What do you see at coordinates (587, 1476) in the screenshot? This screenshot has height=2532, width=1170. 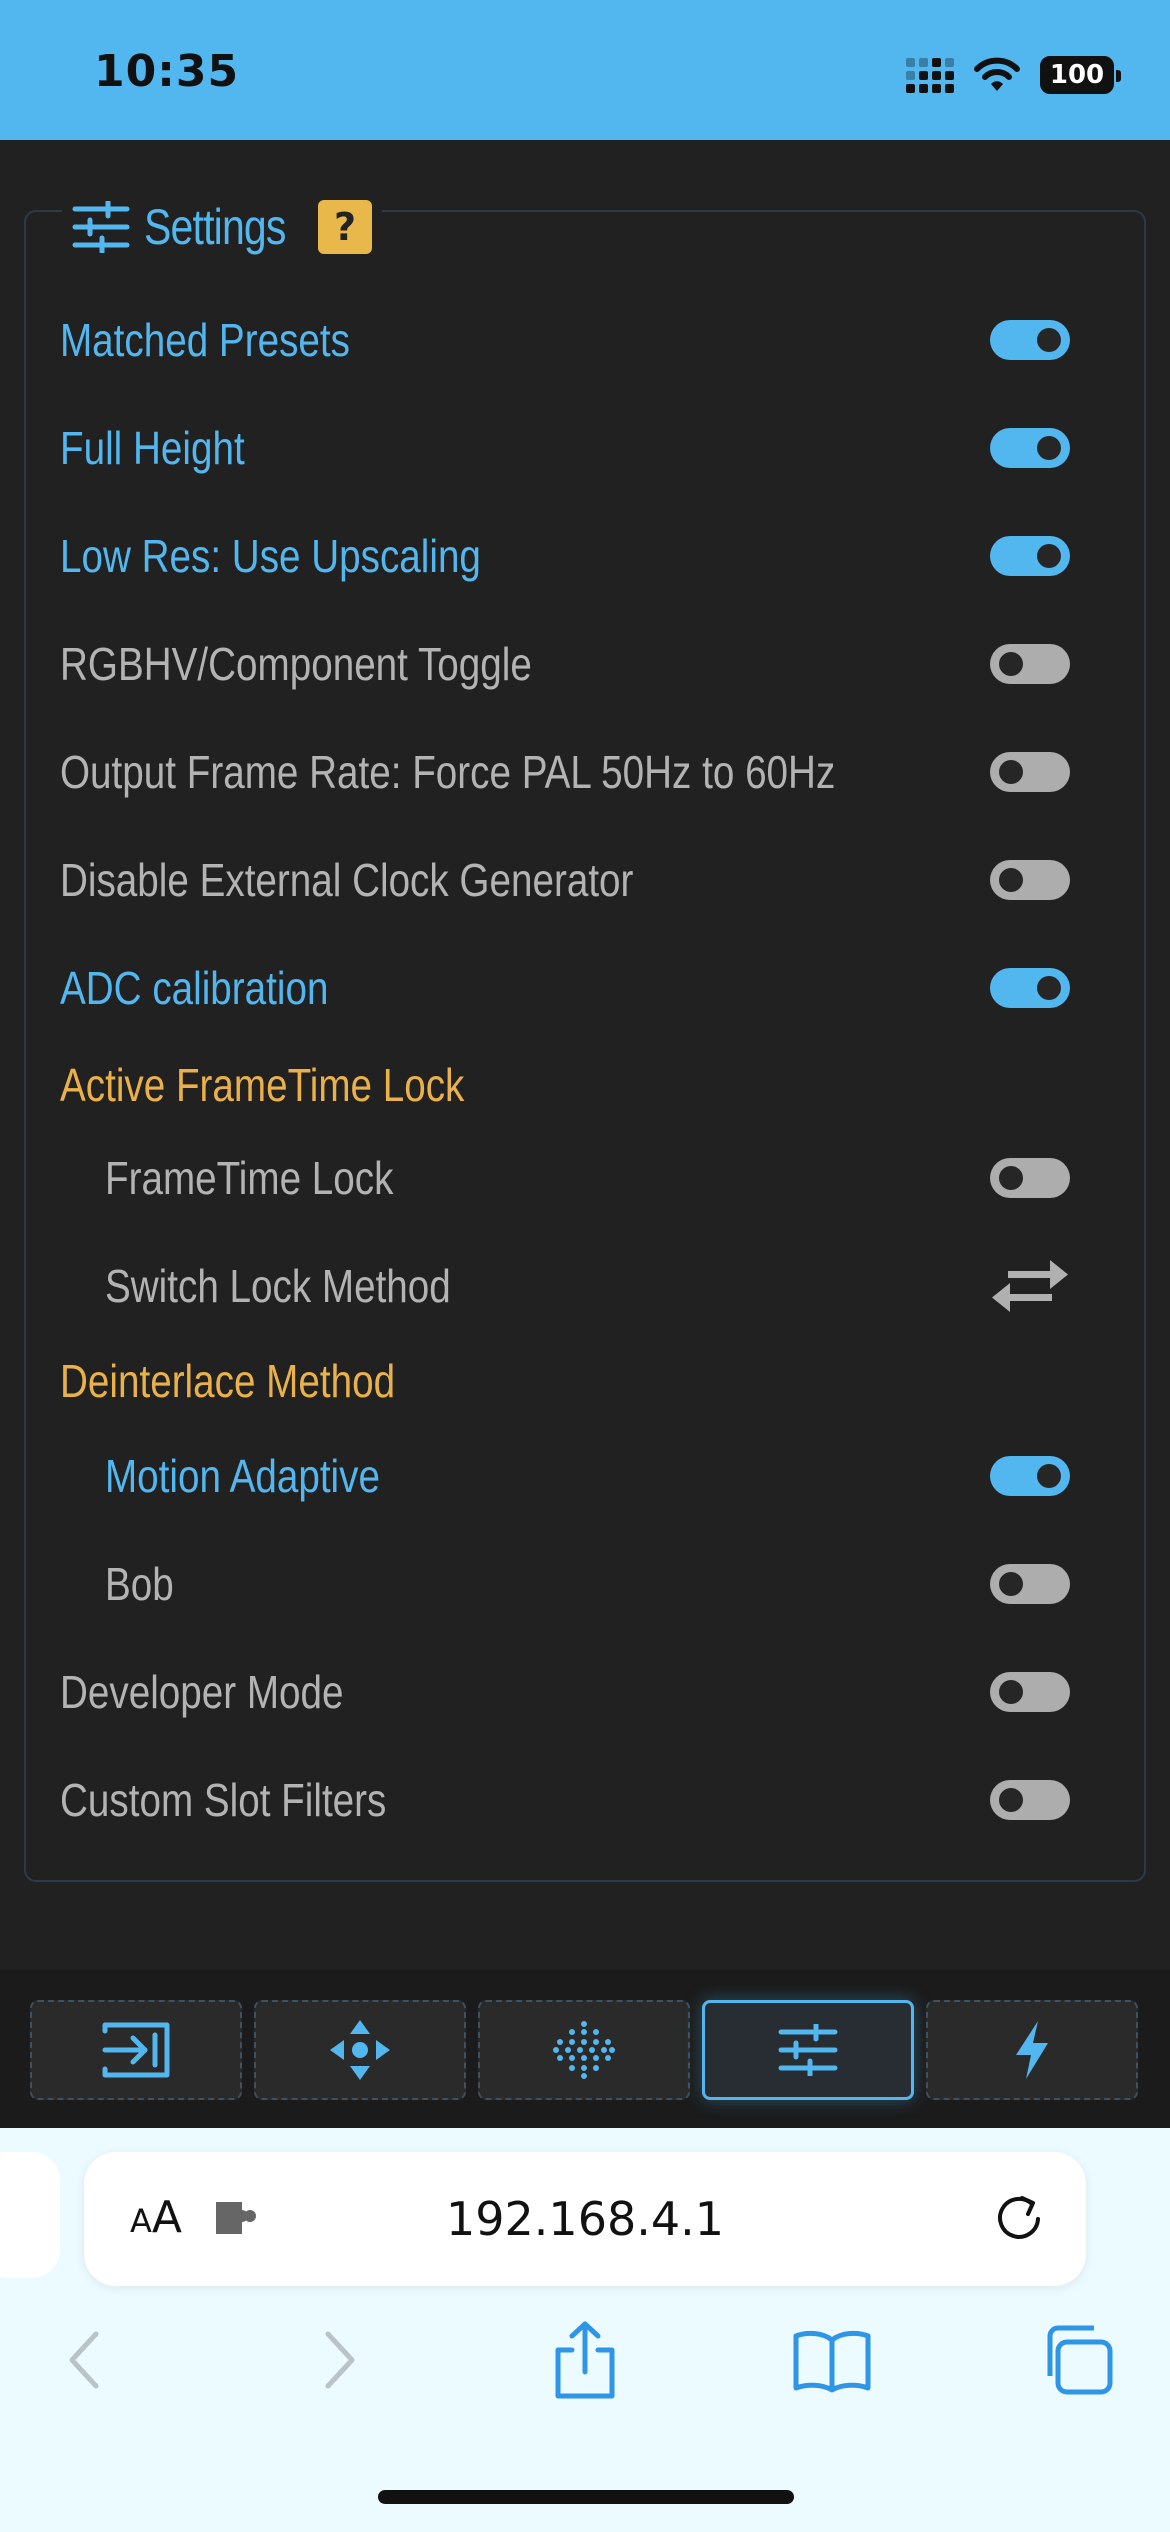 I see `setting-row: Motion Adaptive` at bounding box center [587, 1476].